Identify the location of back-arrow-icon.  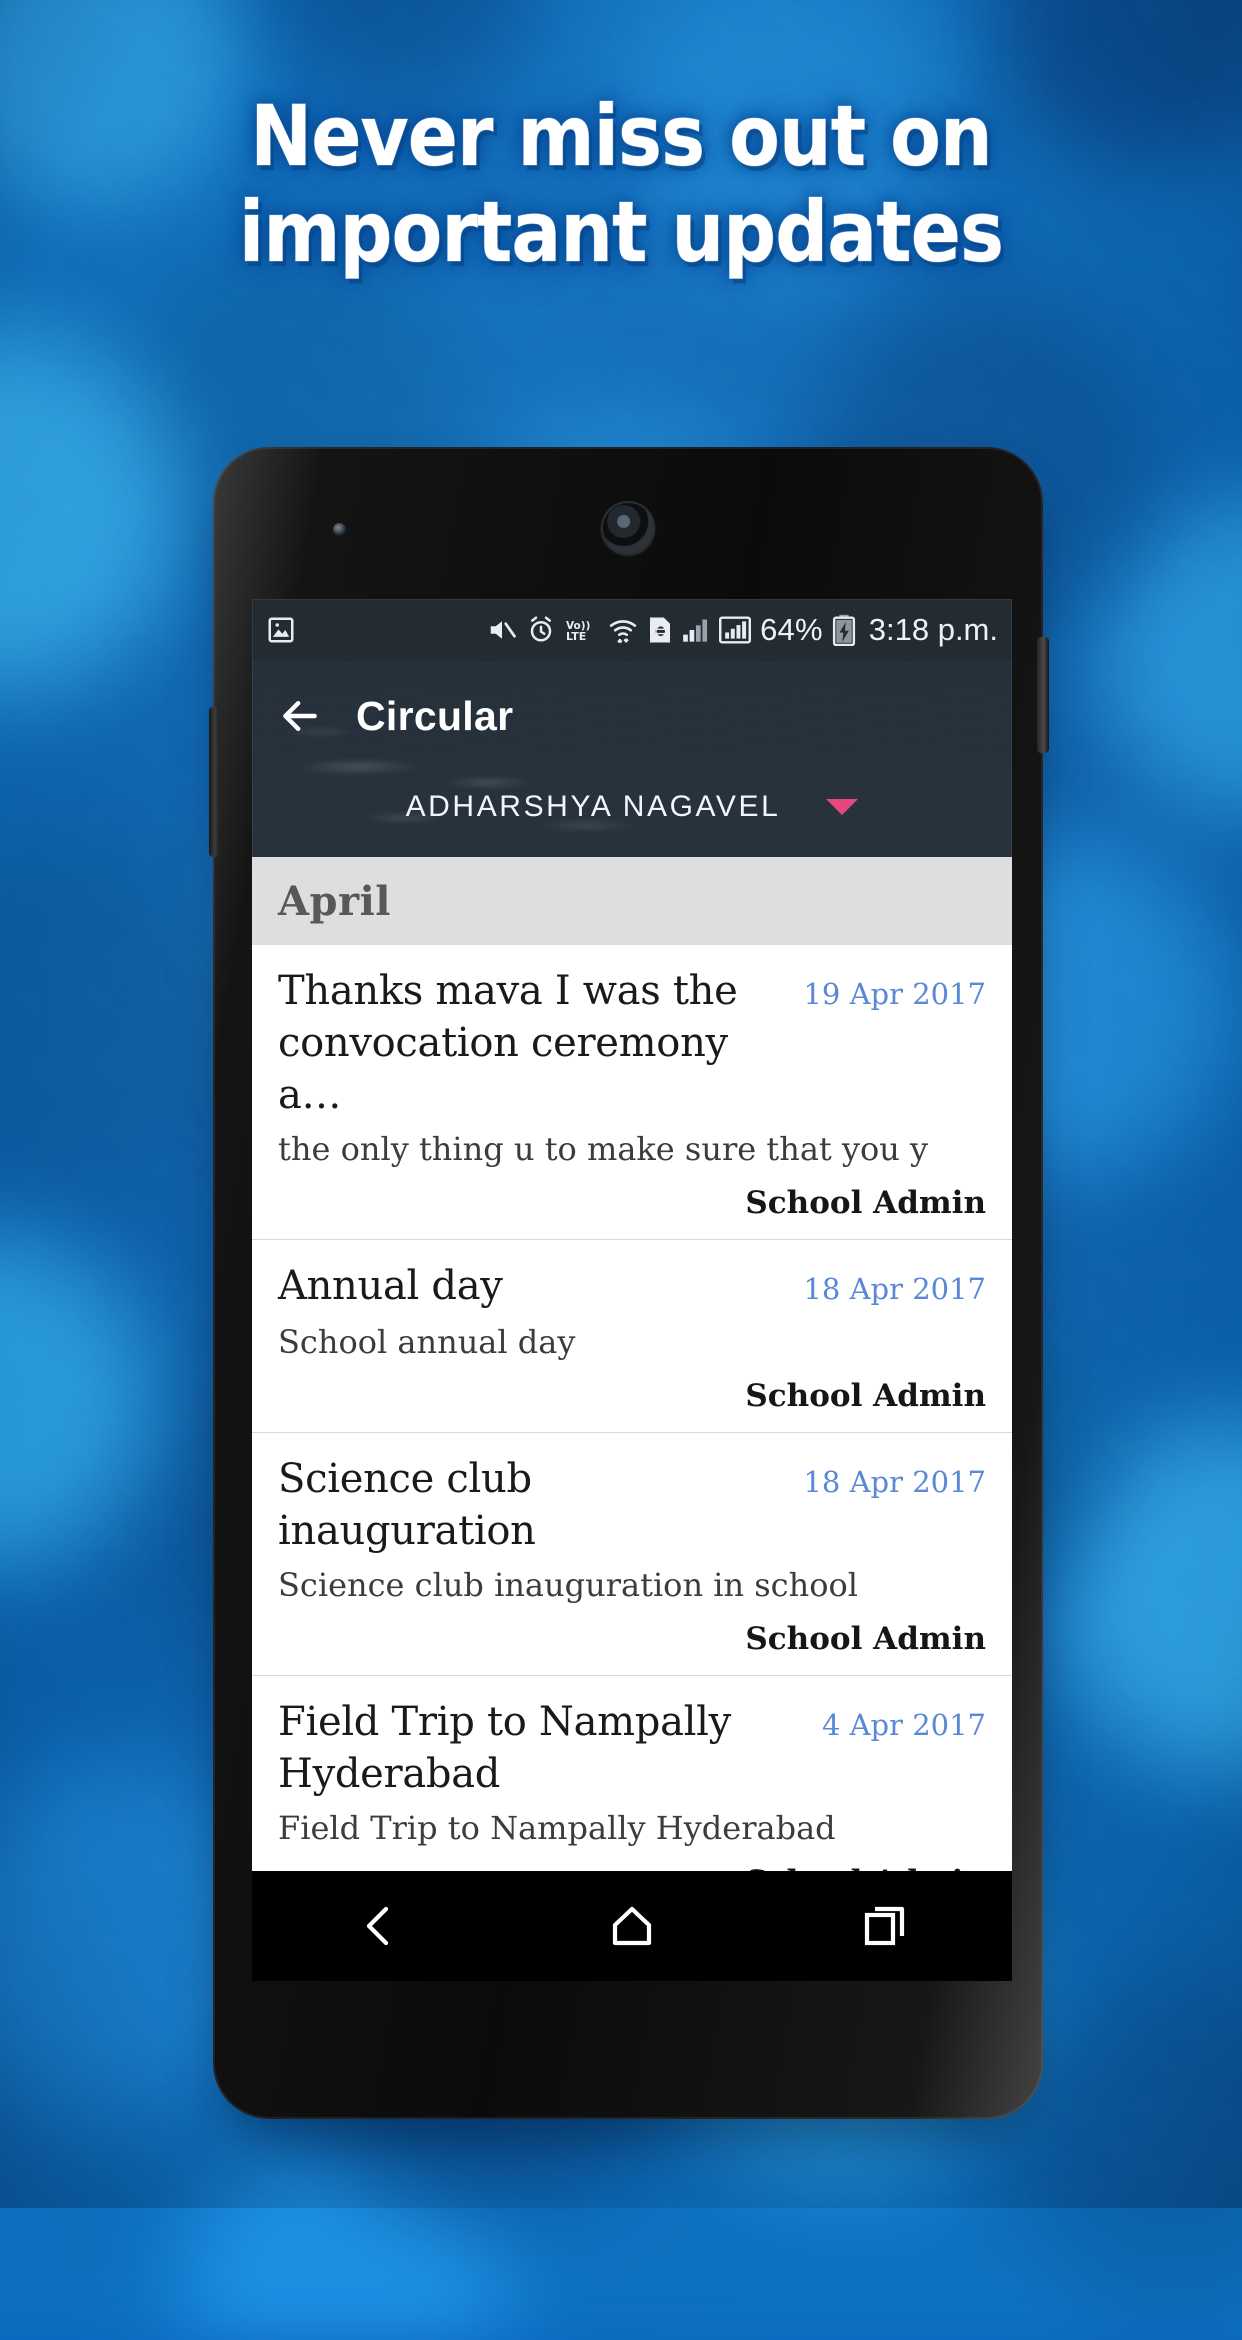
(300, 716).